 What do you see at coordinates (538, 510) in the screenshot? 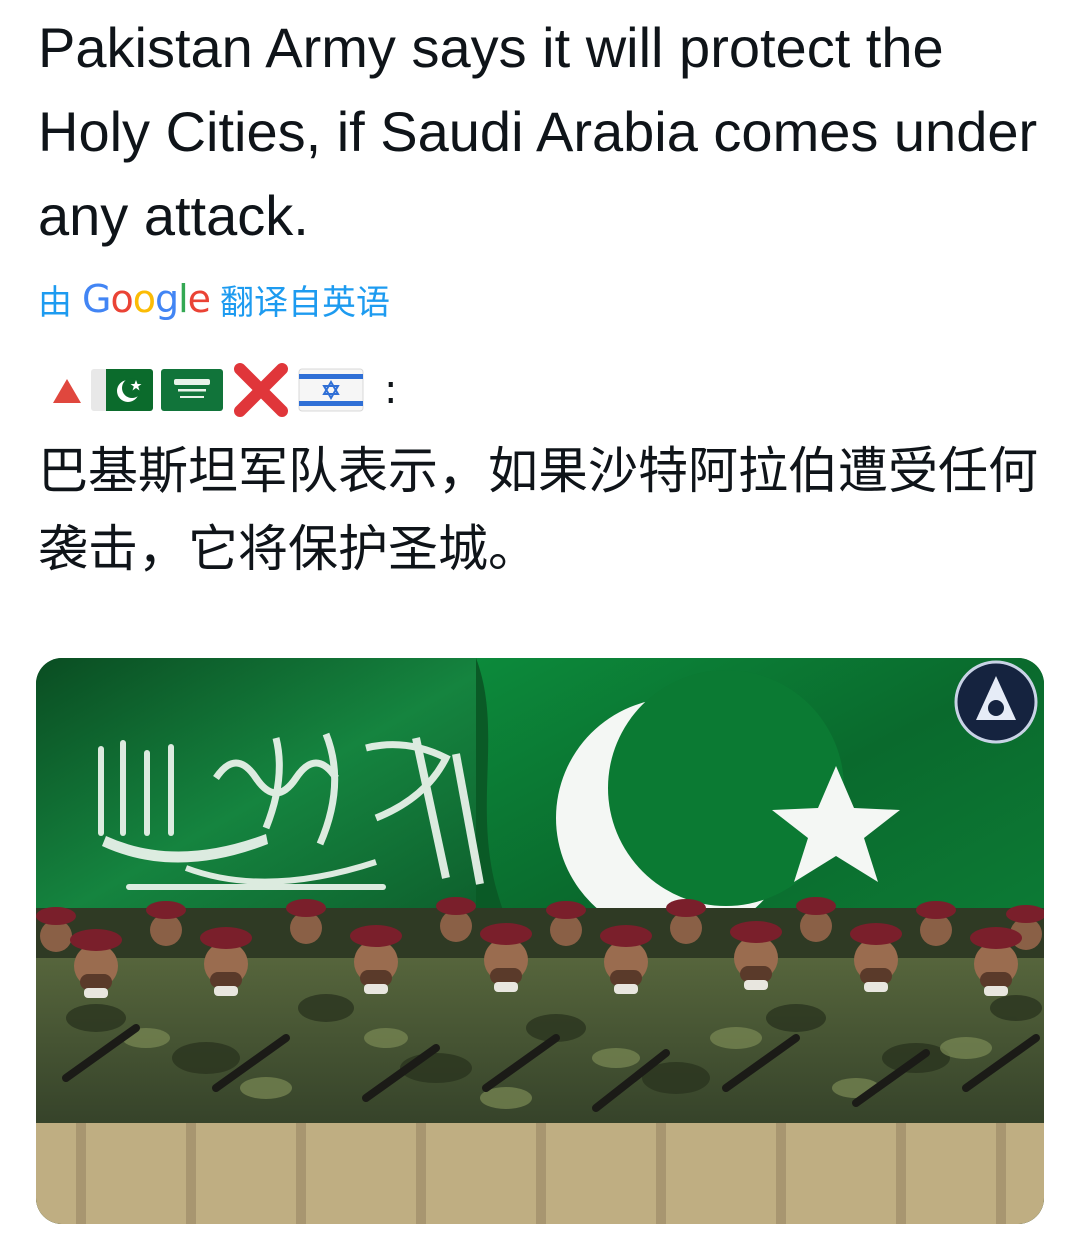
I see `translated-text: 巴基斯坦军队表示，如果沙特阿拉伯遭受任何袭击，它将保护圣城。` at bounding box center [538, 510].